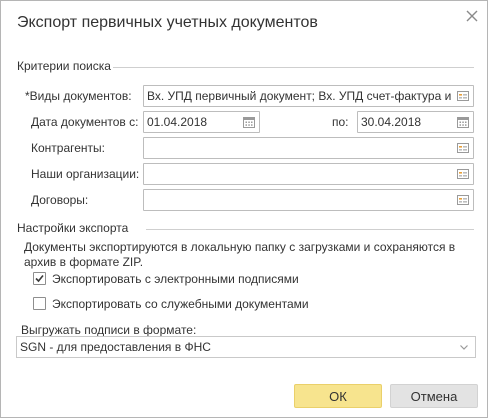 This screenshot has height=418, width=488. I want to click on date-from-field: 01.04.2018, so click(201, 122).